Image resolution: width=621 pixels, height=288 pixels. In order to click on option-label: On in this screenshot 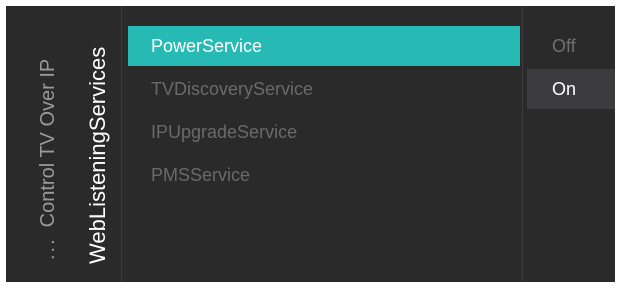, I will do `click(564, 89)`.